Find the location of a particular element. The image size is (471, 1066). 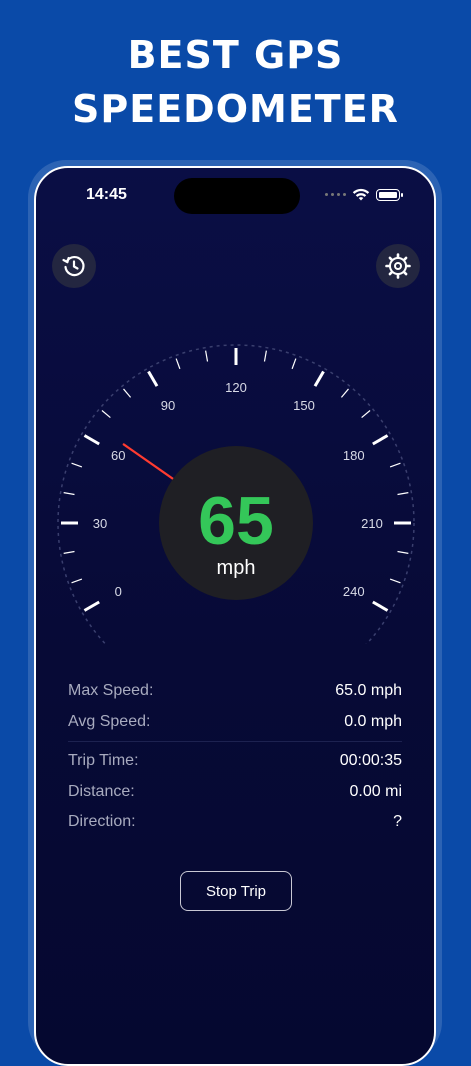

max-speed-value: 65.0 mph is located at coordinates (368, 691).